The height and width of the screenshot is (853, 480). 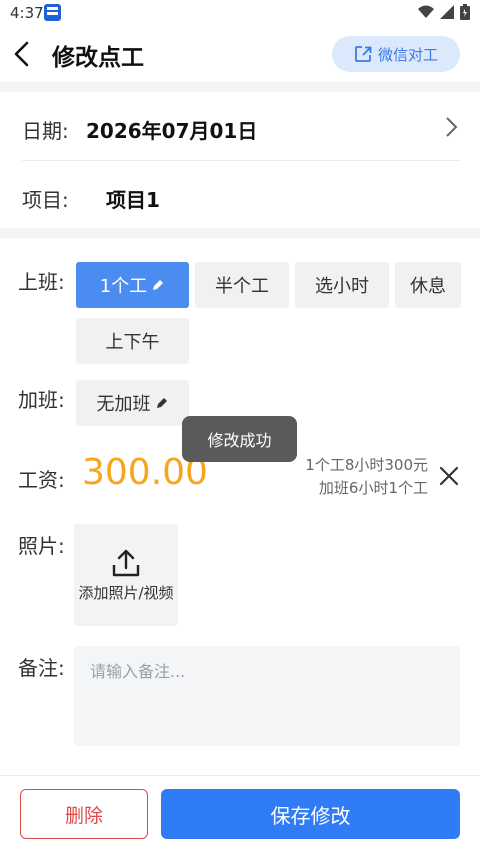 I want to click on status-icons, so click(x=444, y=12).